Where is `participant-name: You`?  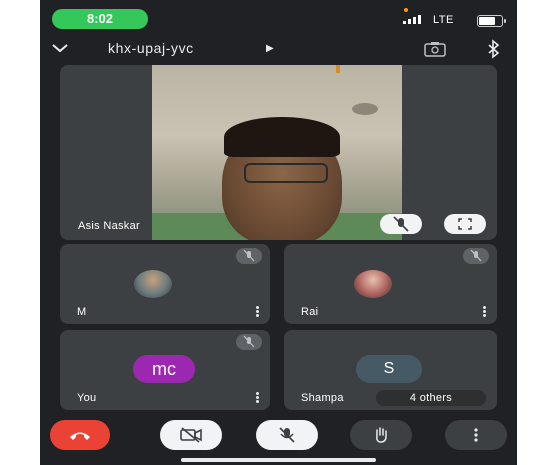 participant-name: You is located at coordinates (87, 398).